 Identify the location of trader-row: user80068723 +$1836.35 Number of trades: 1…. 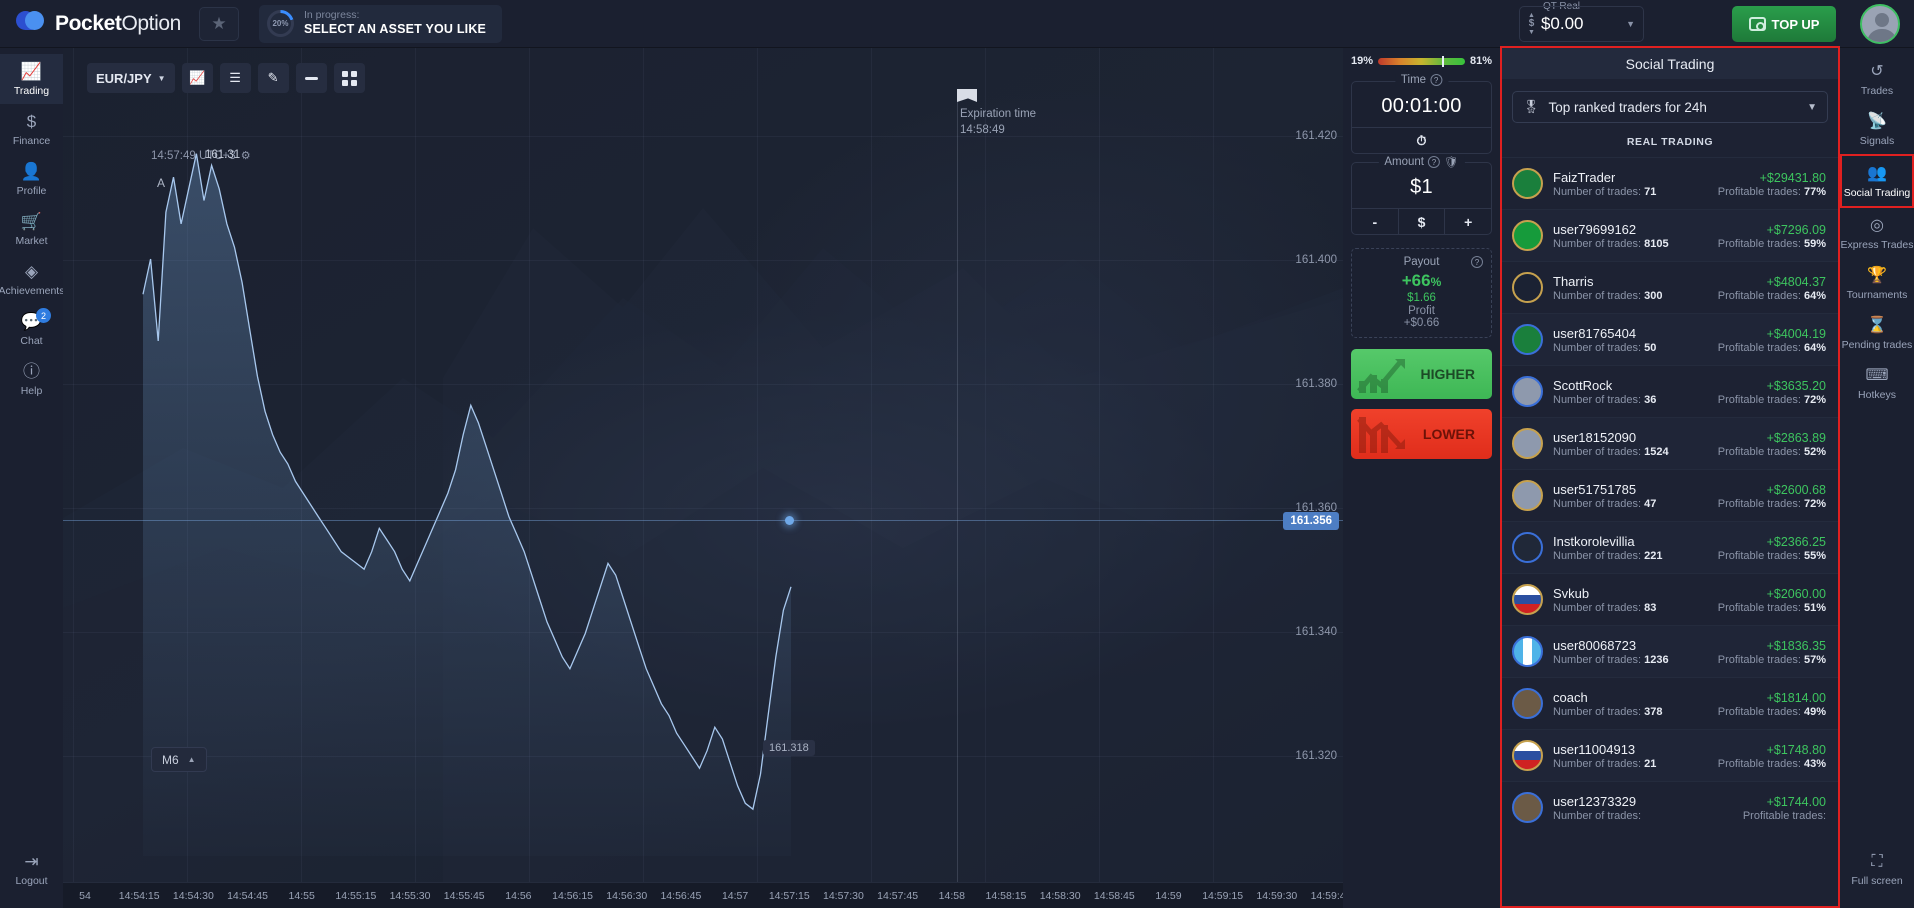
(1670, 651).